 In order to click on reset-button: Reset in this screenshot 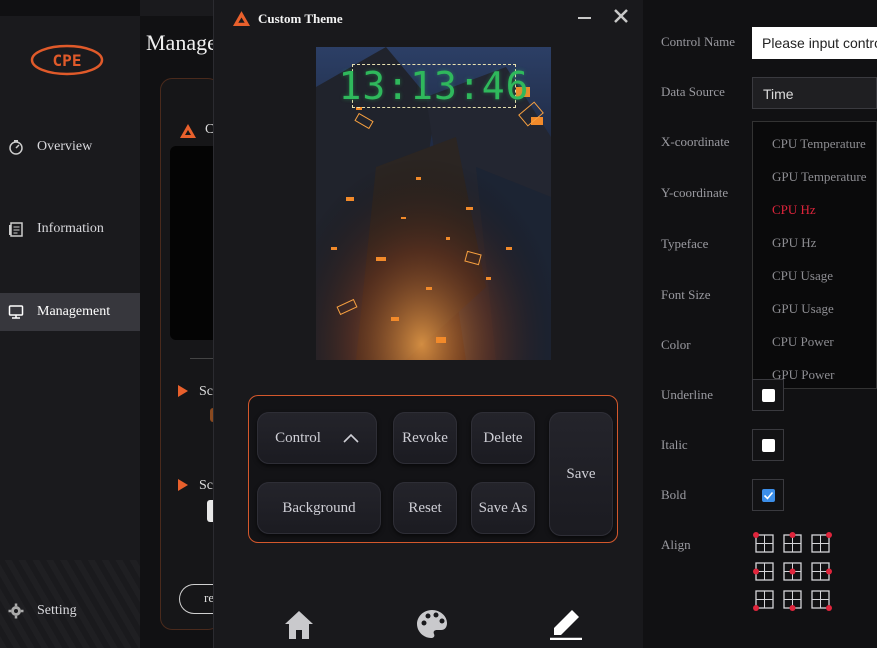, I will do `click(425, 508)`.